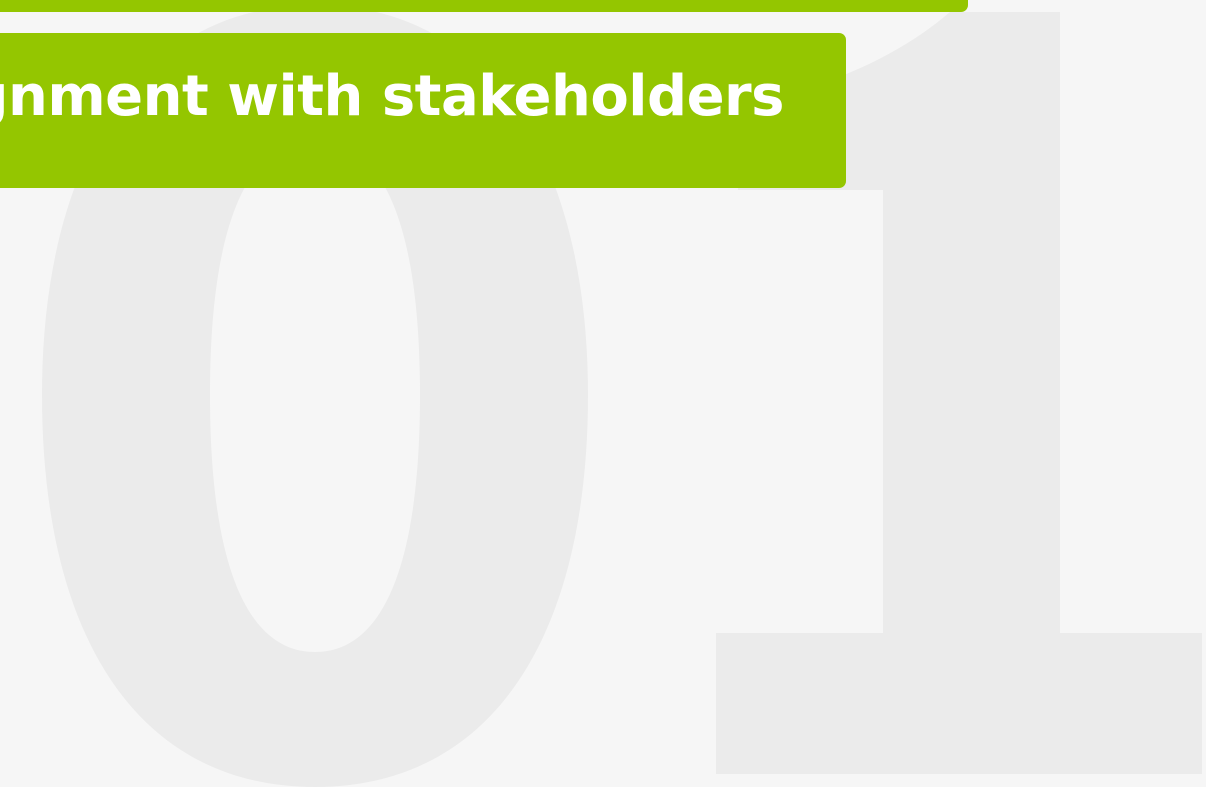  Describe the element at coordinates (484, 6) in the screenshot. I see `top-accent-bar` at that location.